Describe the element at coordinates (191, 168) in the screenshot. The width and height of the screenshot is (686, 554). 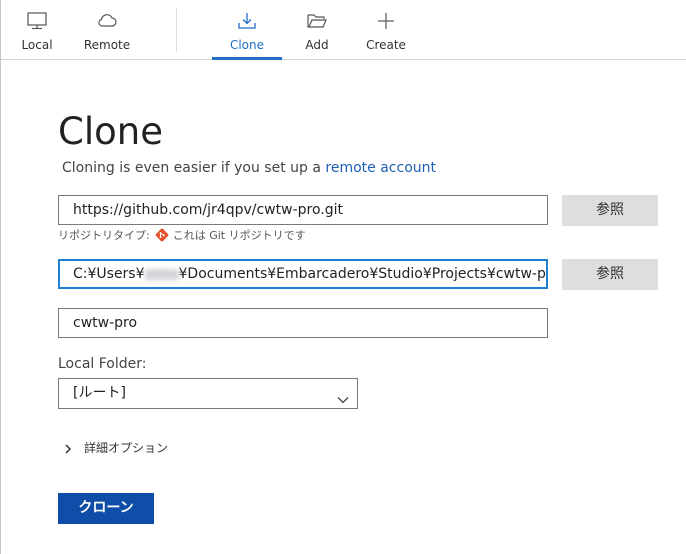
I see `subtitle-text: Cloning is even easier if you set up a` at that location.